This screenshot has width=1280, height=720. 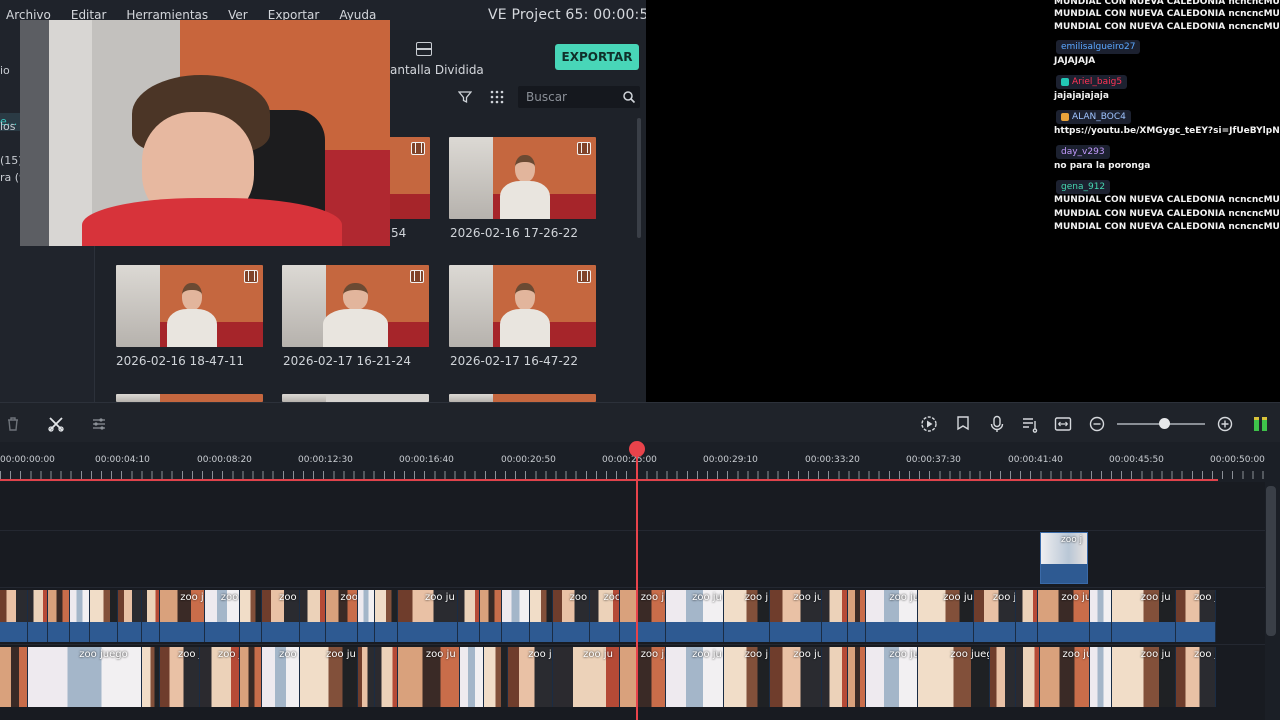 I want to click on fit-timeline-icon, so click(x=1063, y=424).